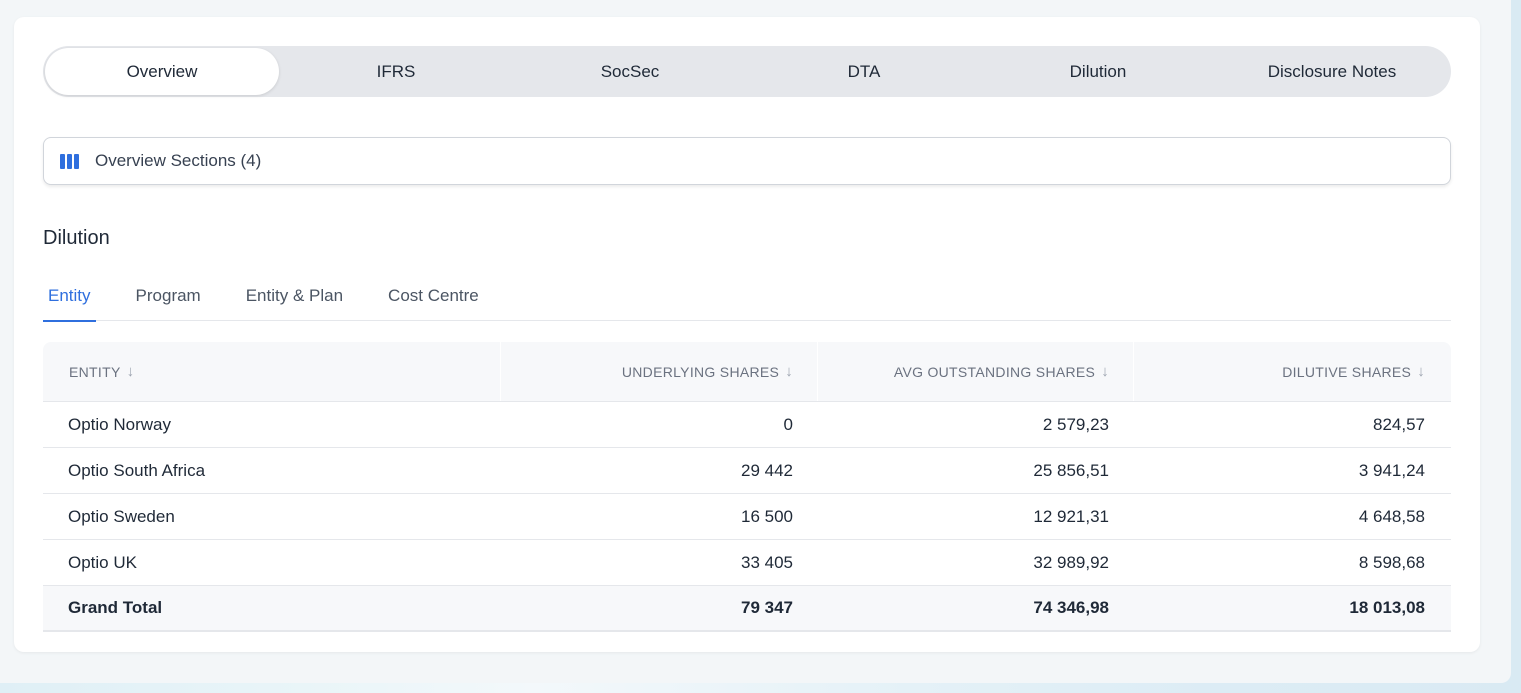  What do you see at coordinates (168, 296) in the screenshot?
I see `subtab-program: Program` at bounding box center [168, 296].